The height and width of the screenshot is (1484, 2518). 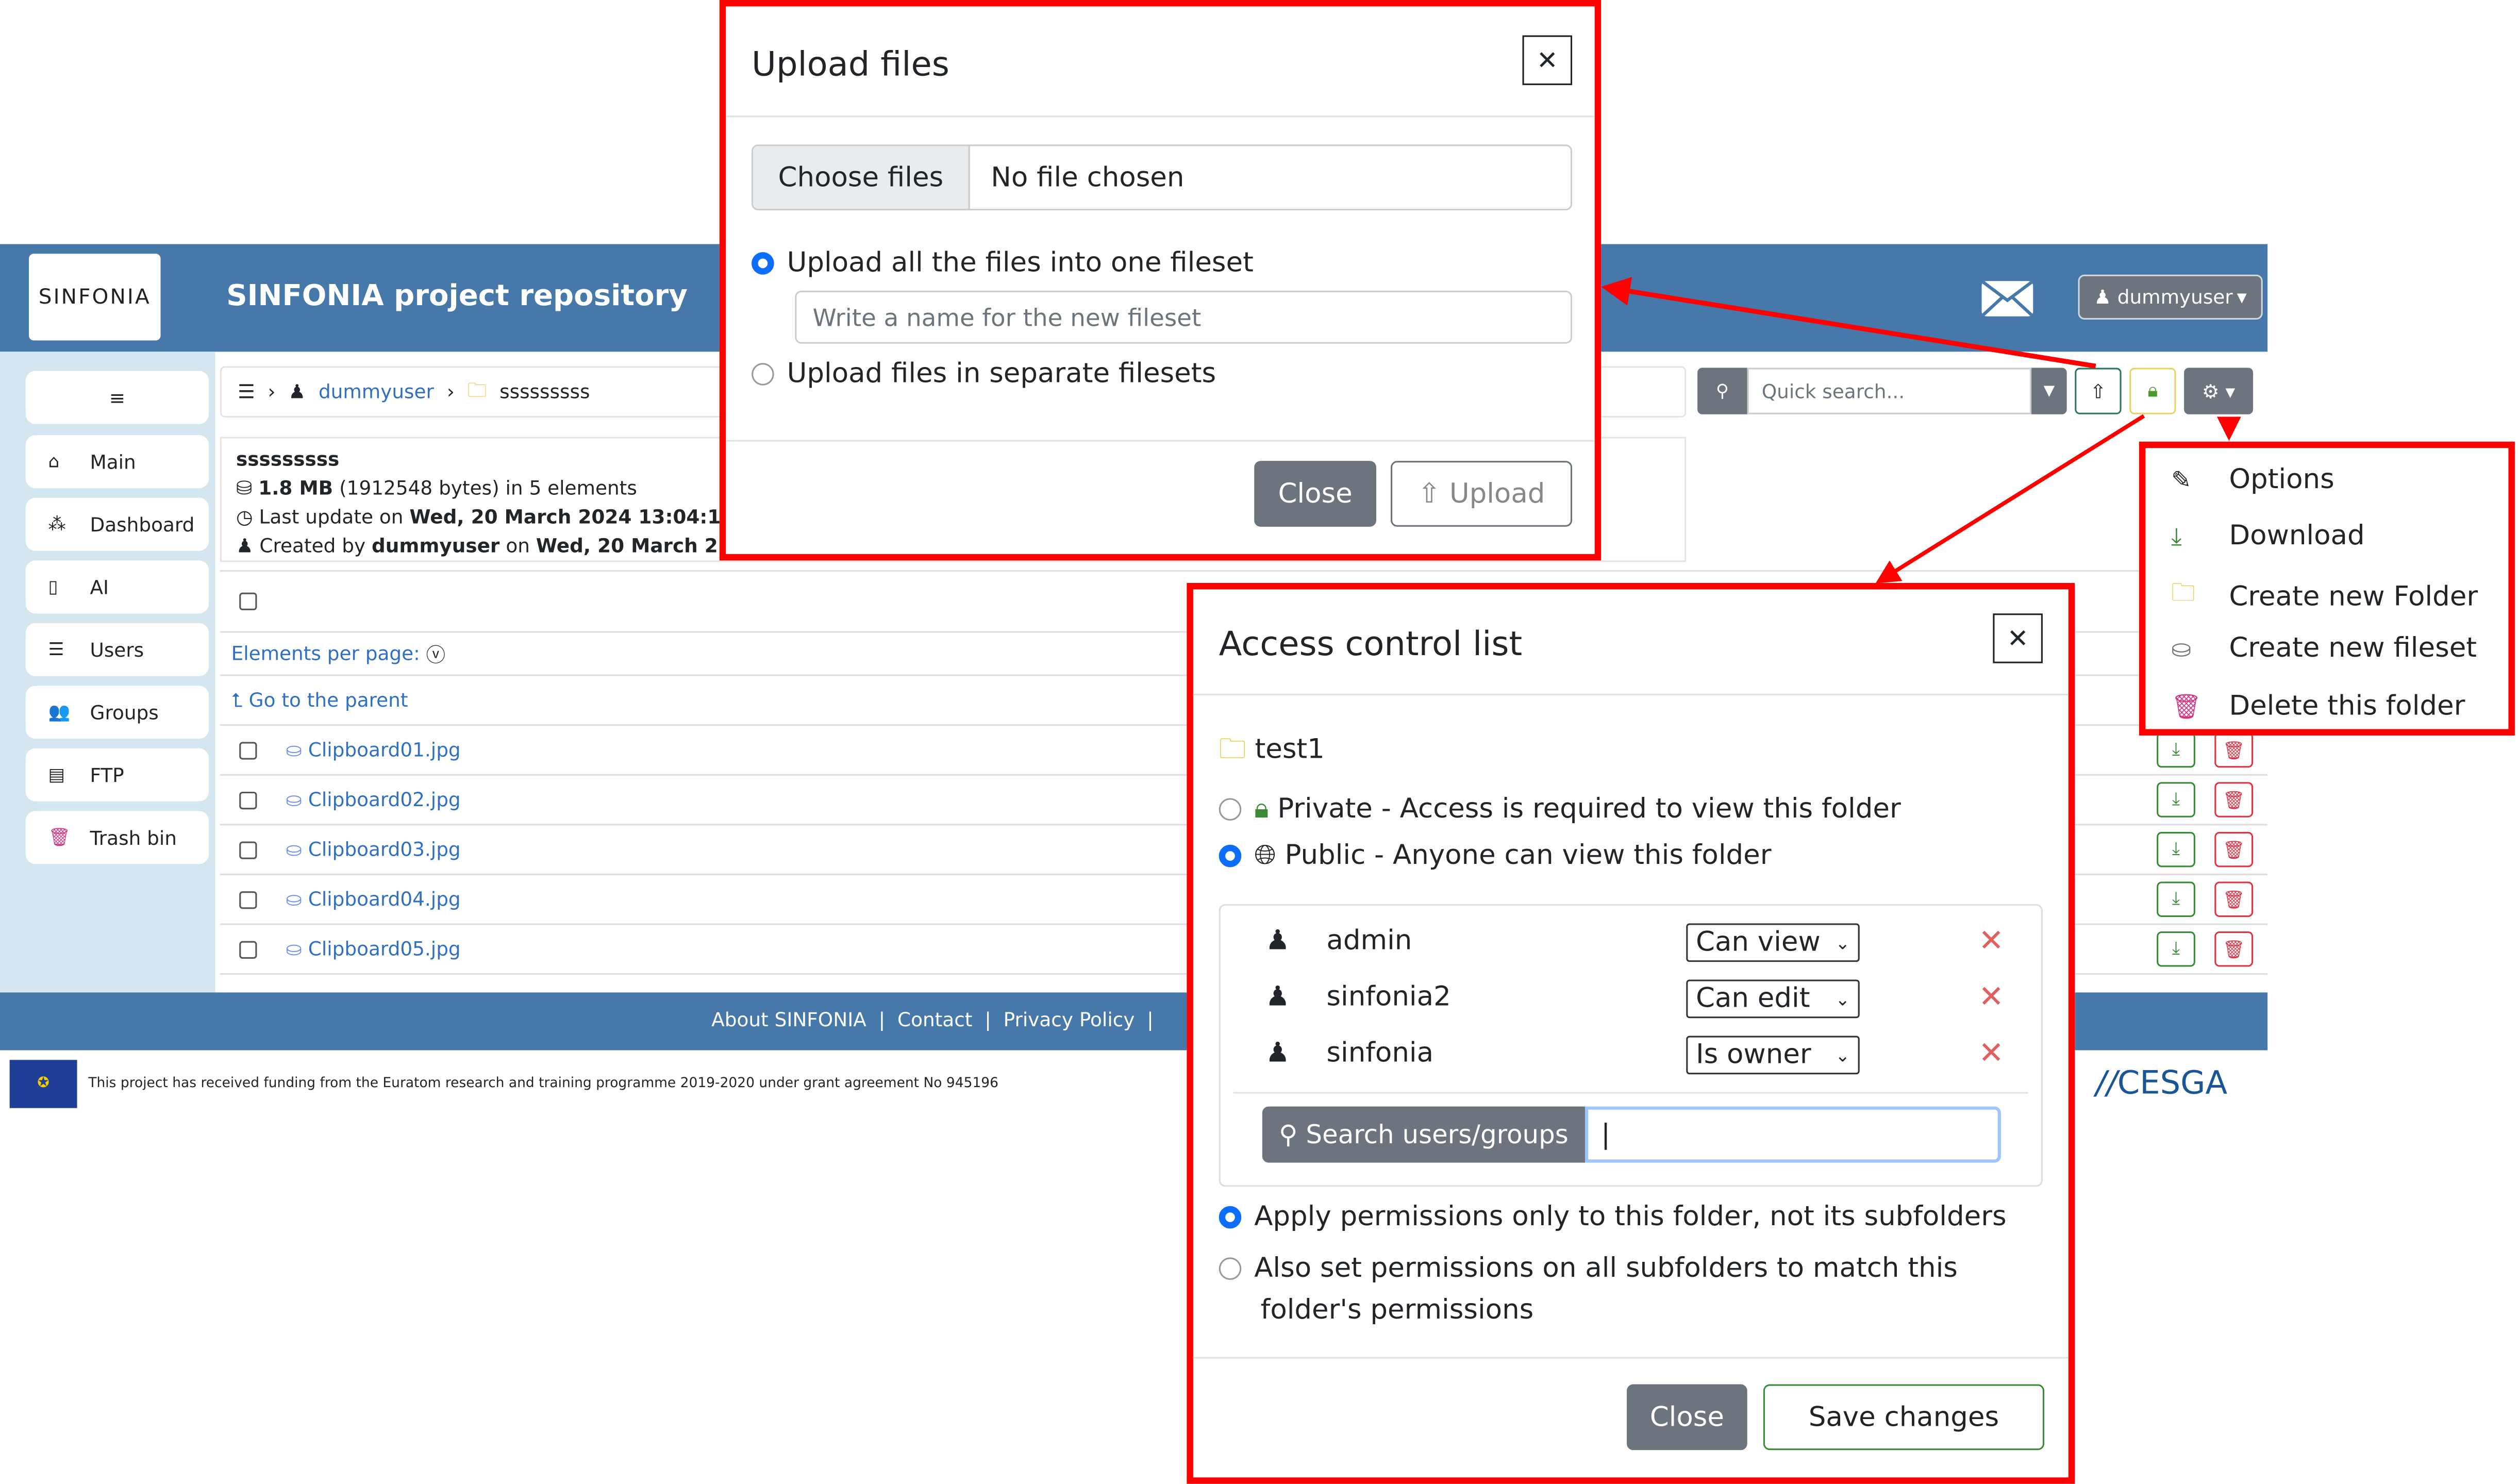 I want to click on search-users-button: ⚲ Search users/groups, so click(x=1424, y=1134).